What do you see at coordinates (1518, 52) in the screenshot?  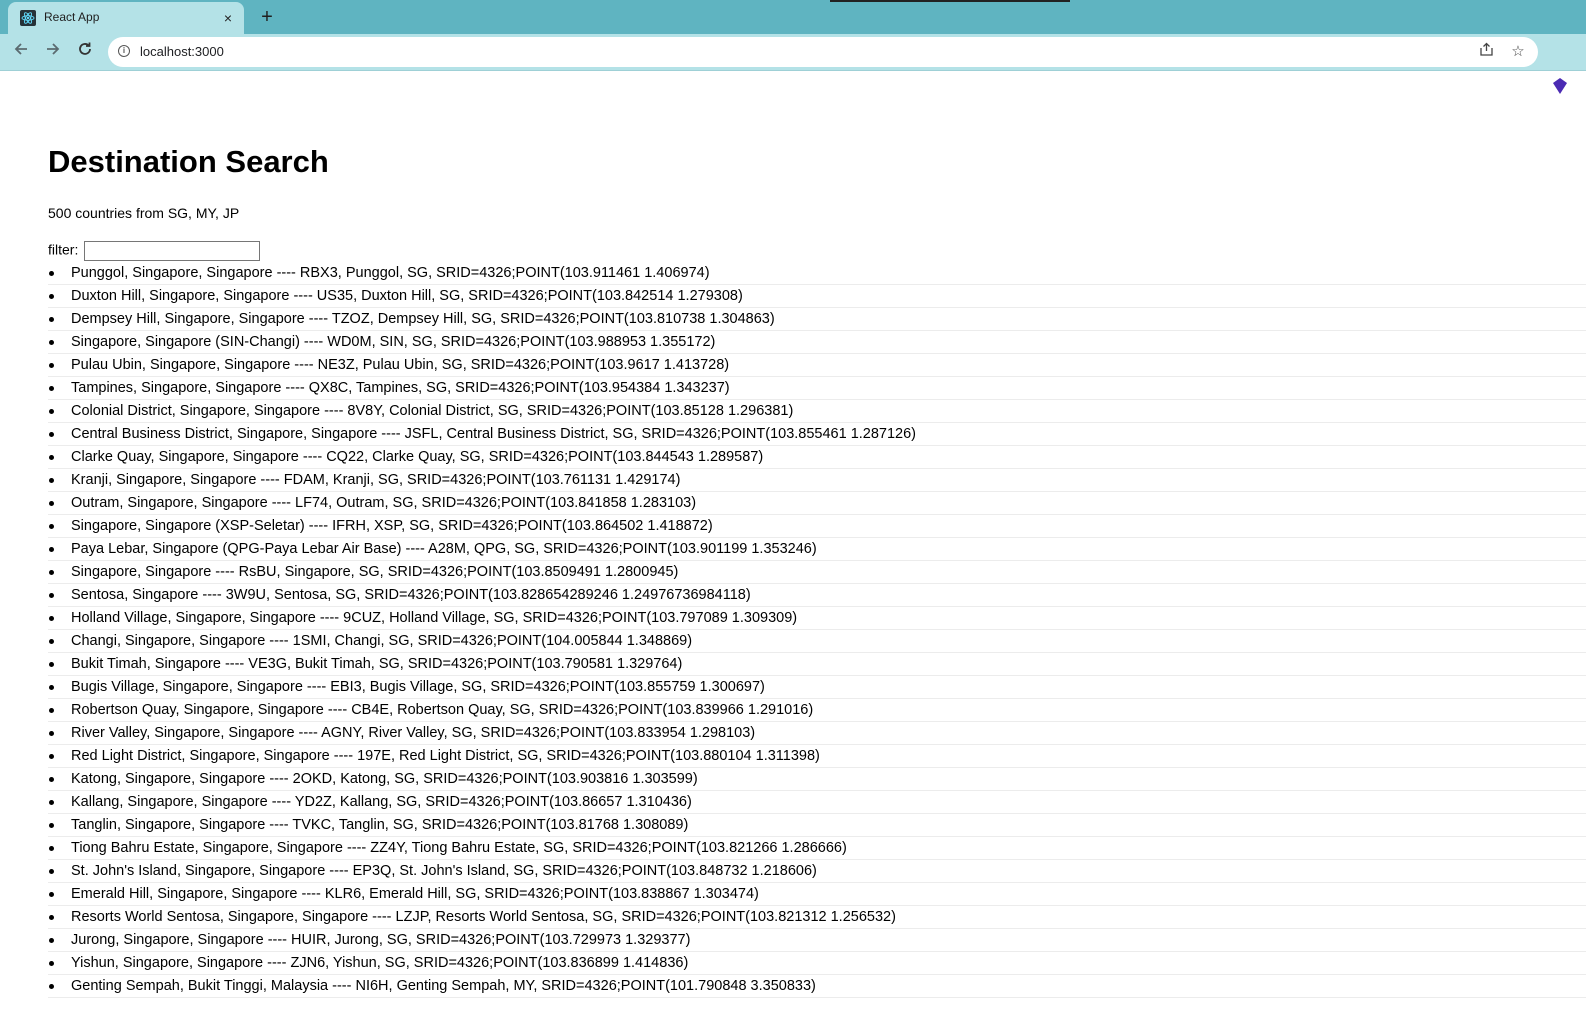 I see `bookmark-star-icon: ☆` at bounding box center [1518, 52].